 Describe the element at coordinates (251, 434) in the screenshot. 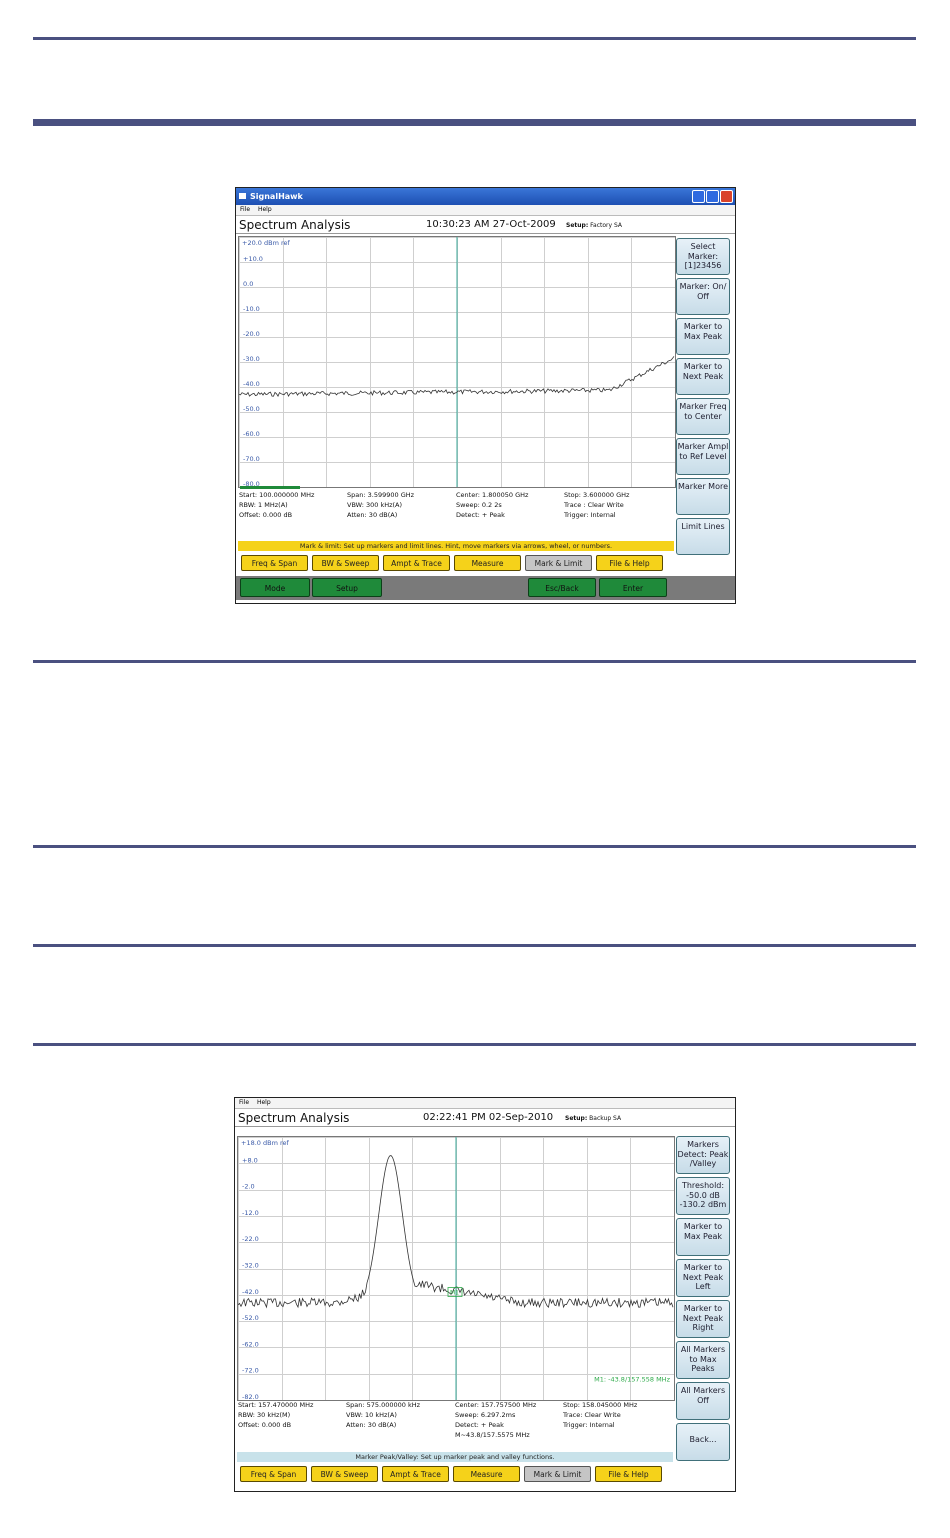

I see `y-axis-tick-label: -60.0` at that location.